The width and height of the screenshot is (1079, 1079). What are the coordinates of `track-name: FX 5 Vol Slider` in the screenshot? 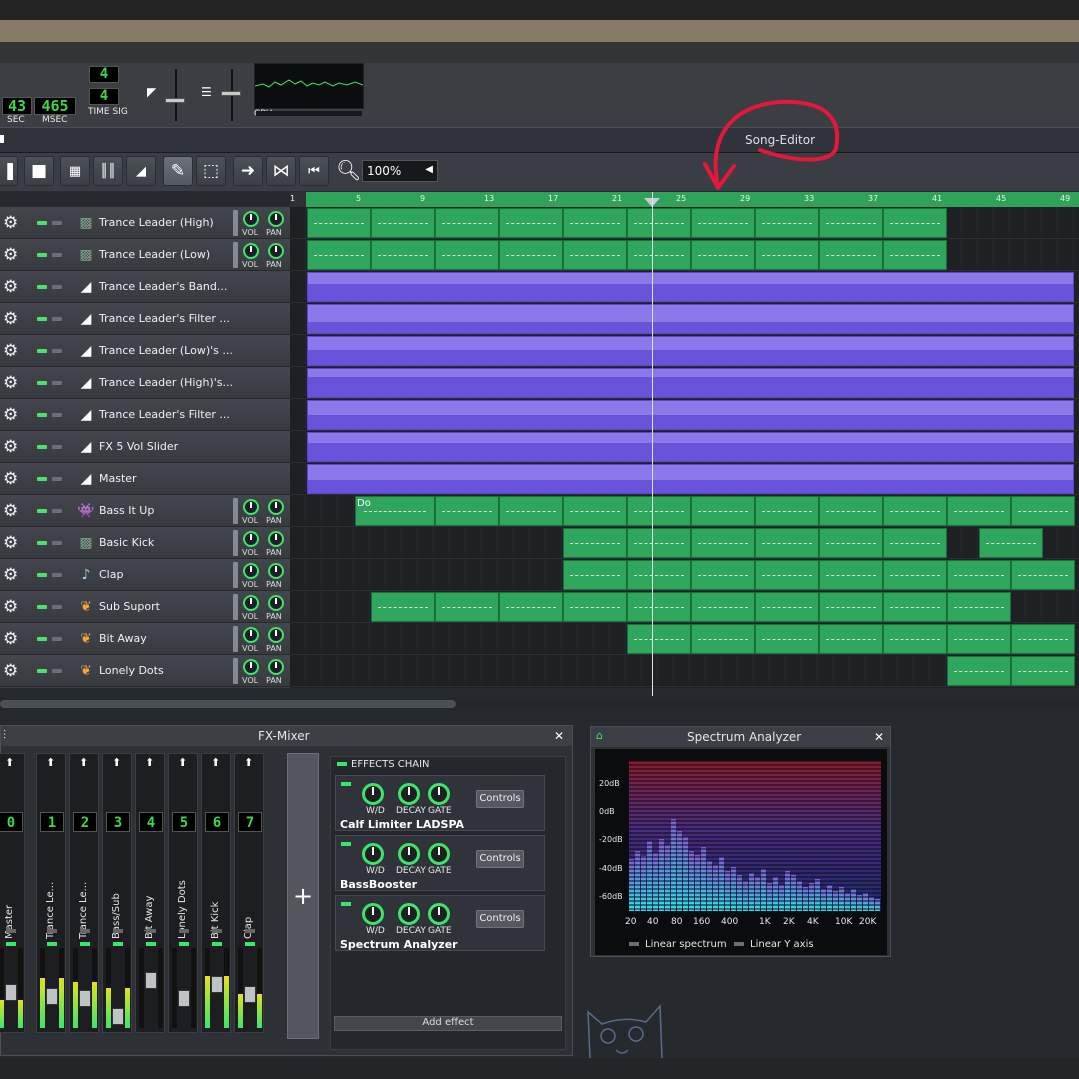 It's located at (138, 446).